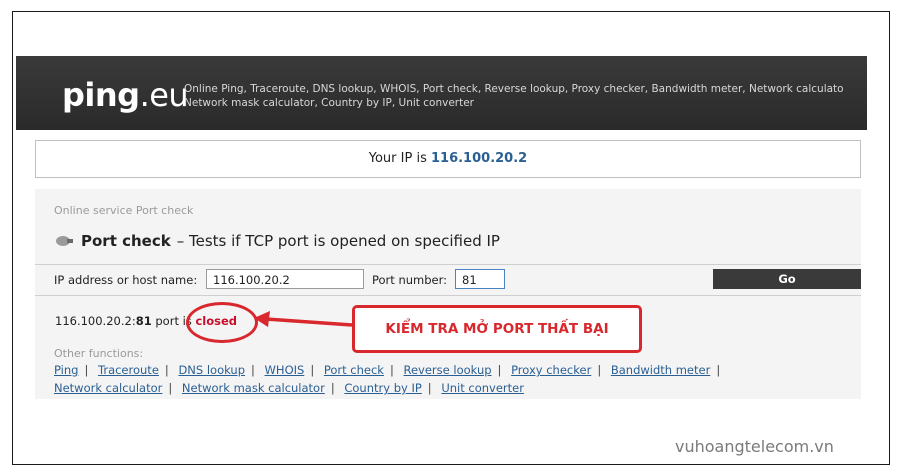 Image resolution: width=900 pixels, height=474 pixels. I want to click on breadcrumb: Online service Port check, so click(124, 210).